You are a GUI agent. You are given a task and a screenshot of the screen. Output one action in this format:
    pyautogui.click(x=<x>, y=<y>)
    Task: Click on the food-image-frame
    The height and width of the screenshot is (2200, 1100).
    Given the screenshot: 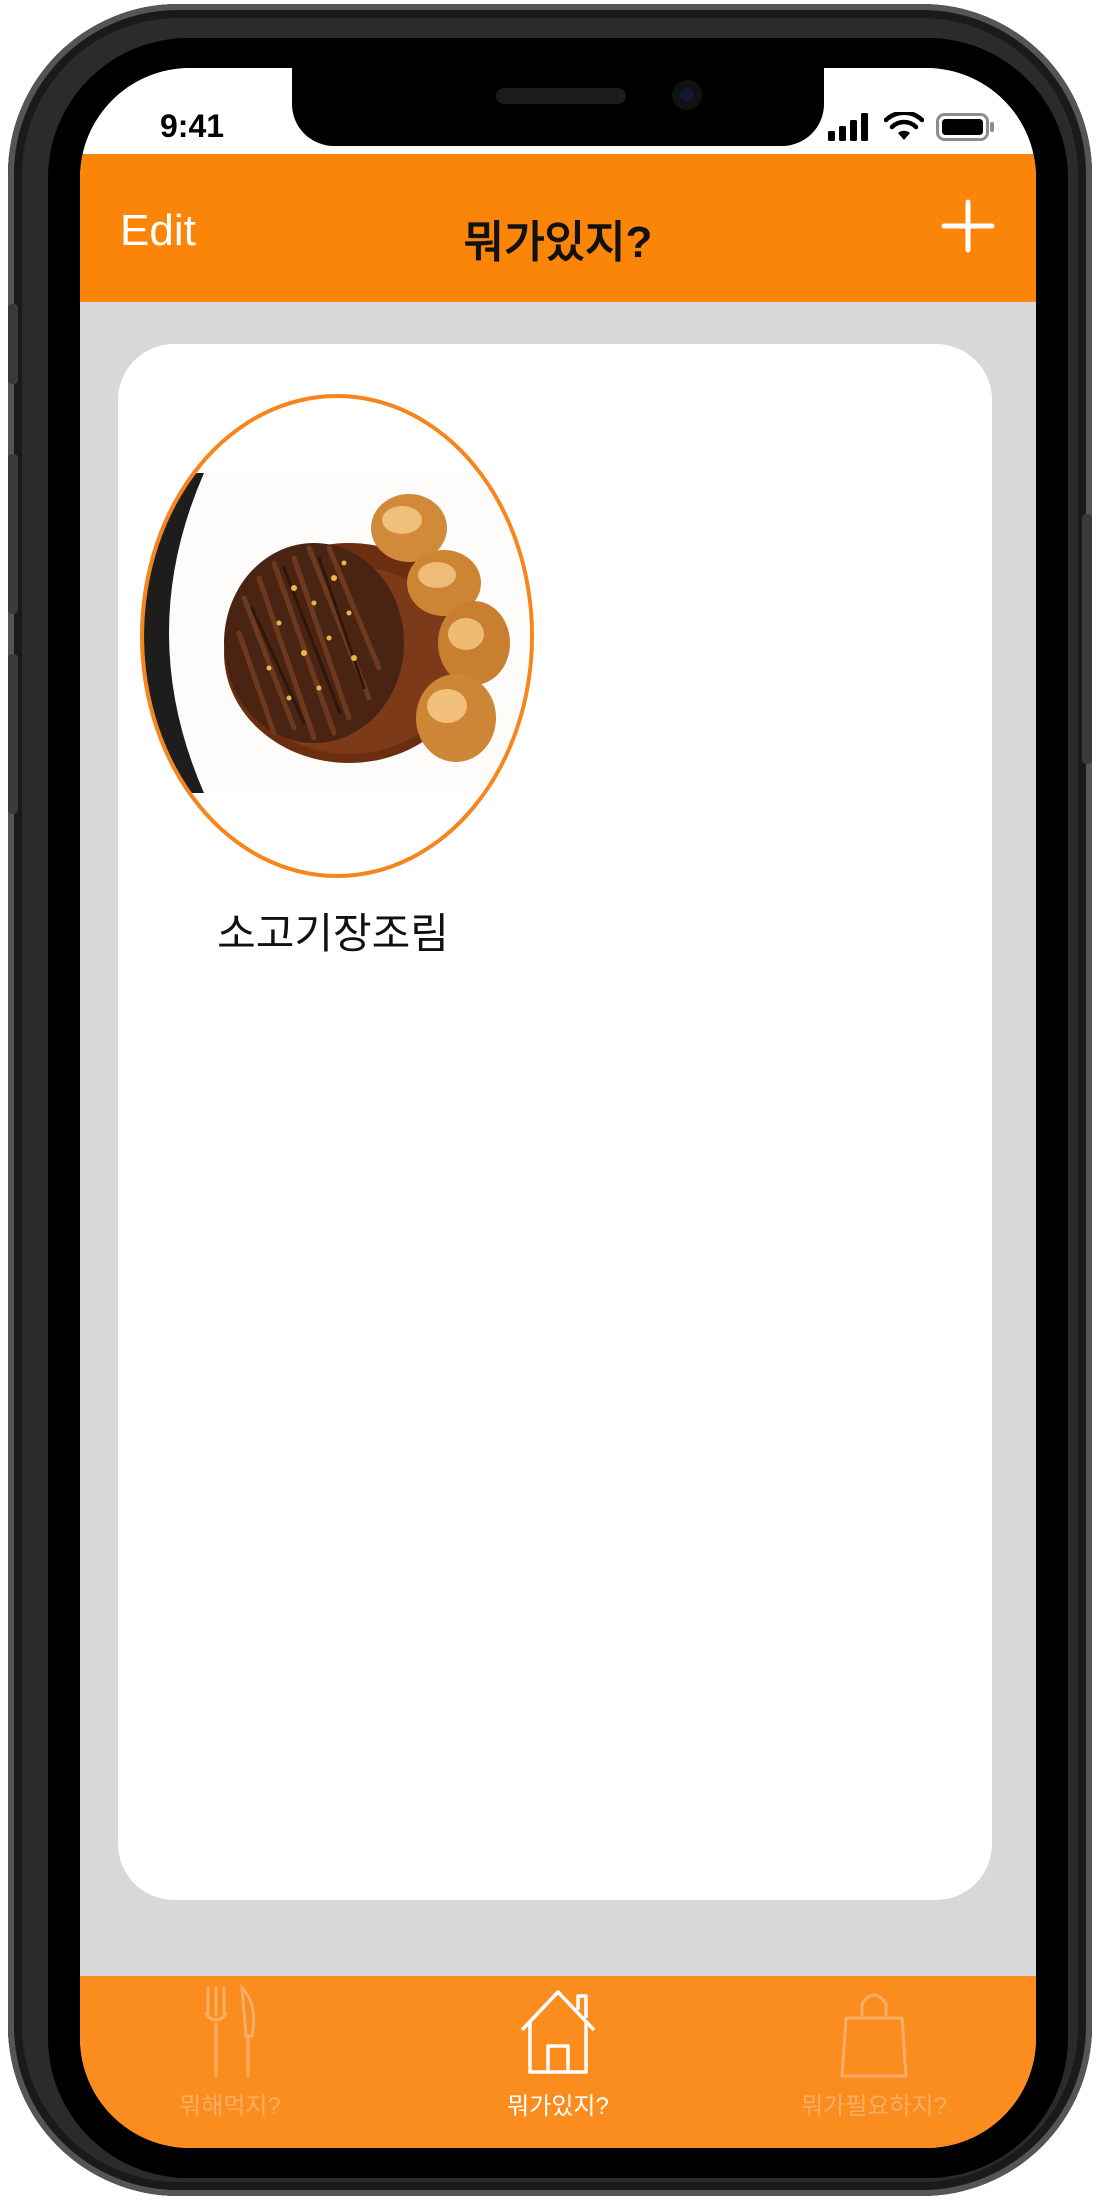 What is the action you would take?
    pyautogui.click(x=337, y=636)
    